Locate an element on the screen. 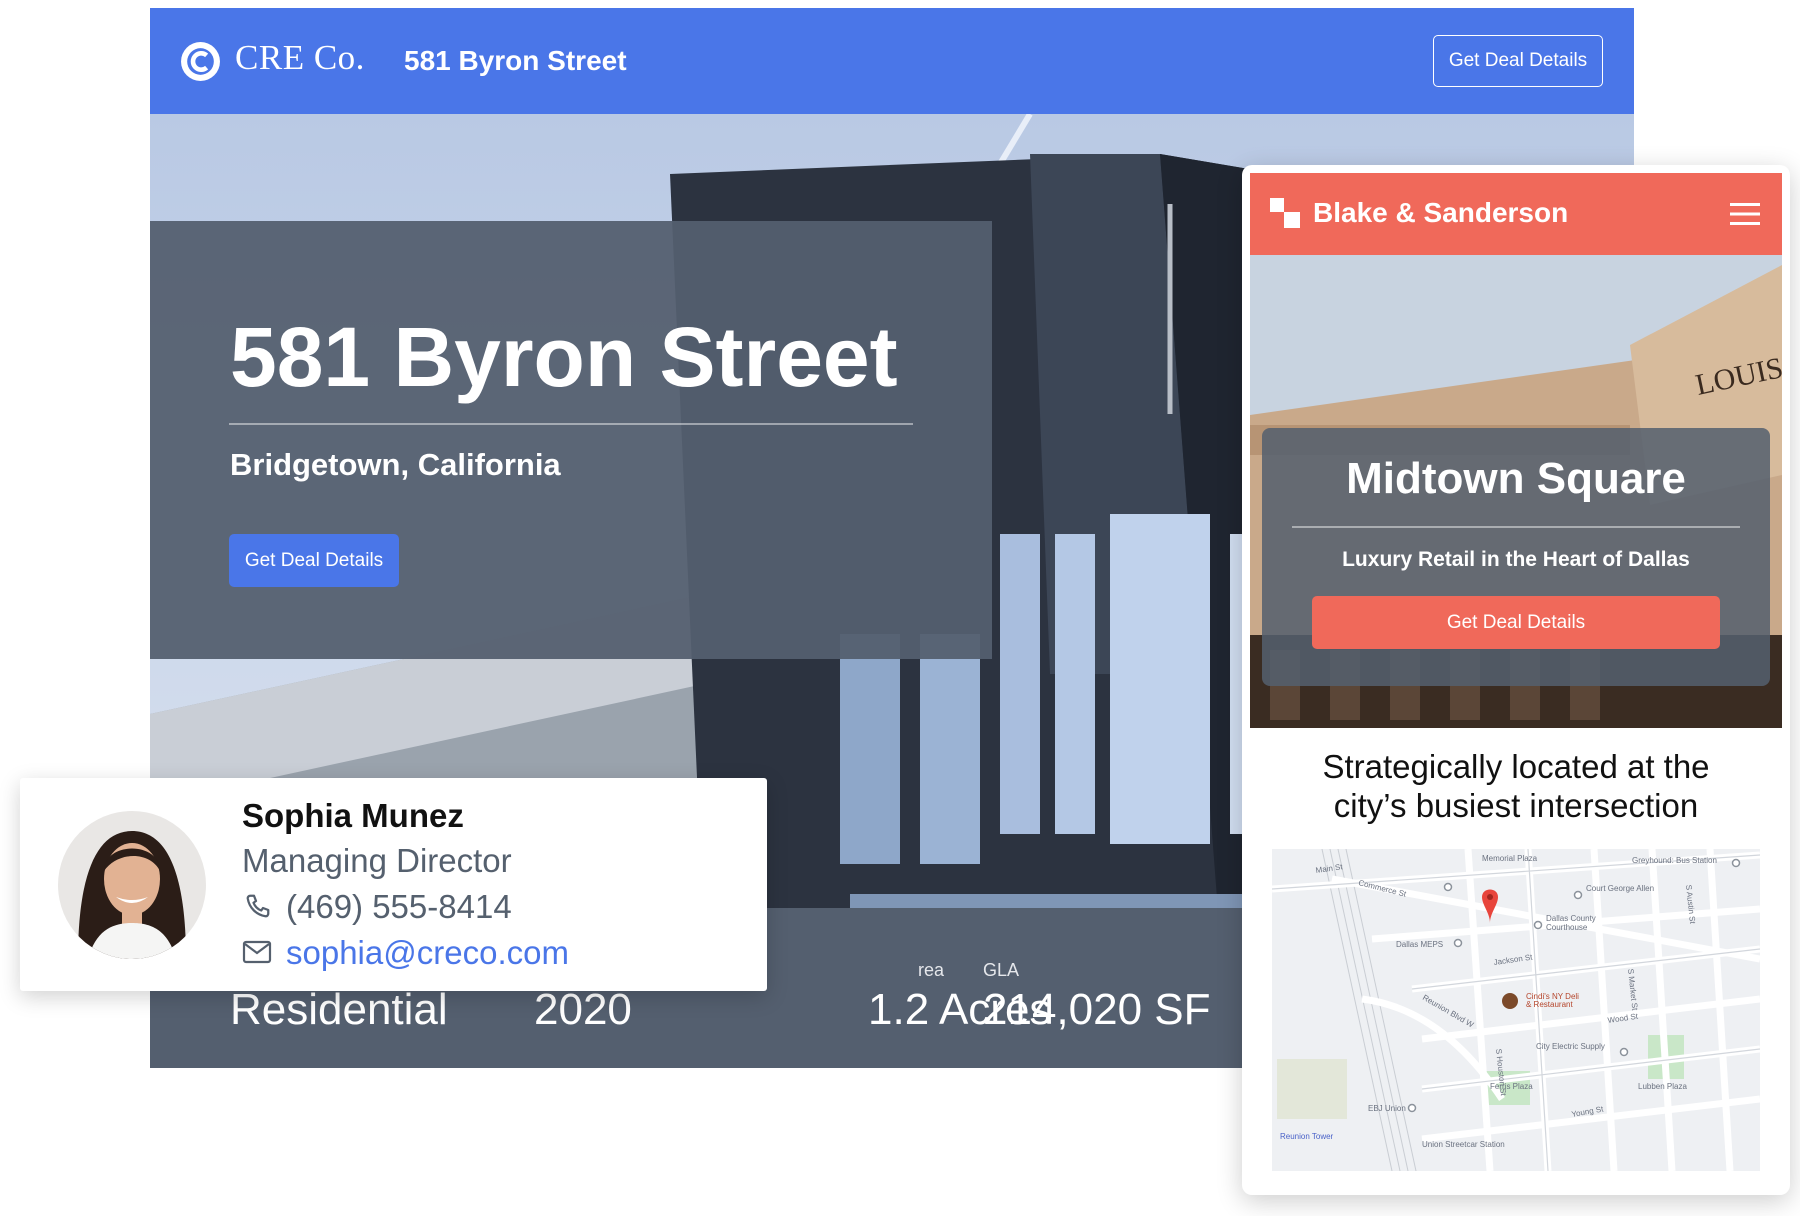 This screenshot has height=1216, width=1800. stat-value: 2020 is located at coordinates (583, 1009).